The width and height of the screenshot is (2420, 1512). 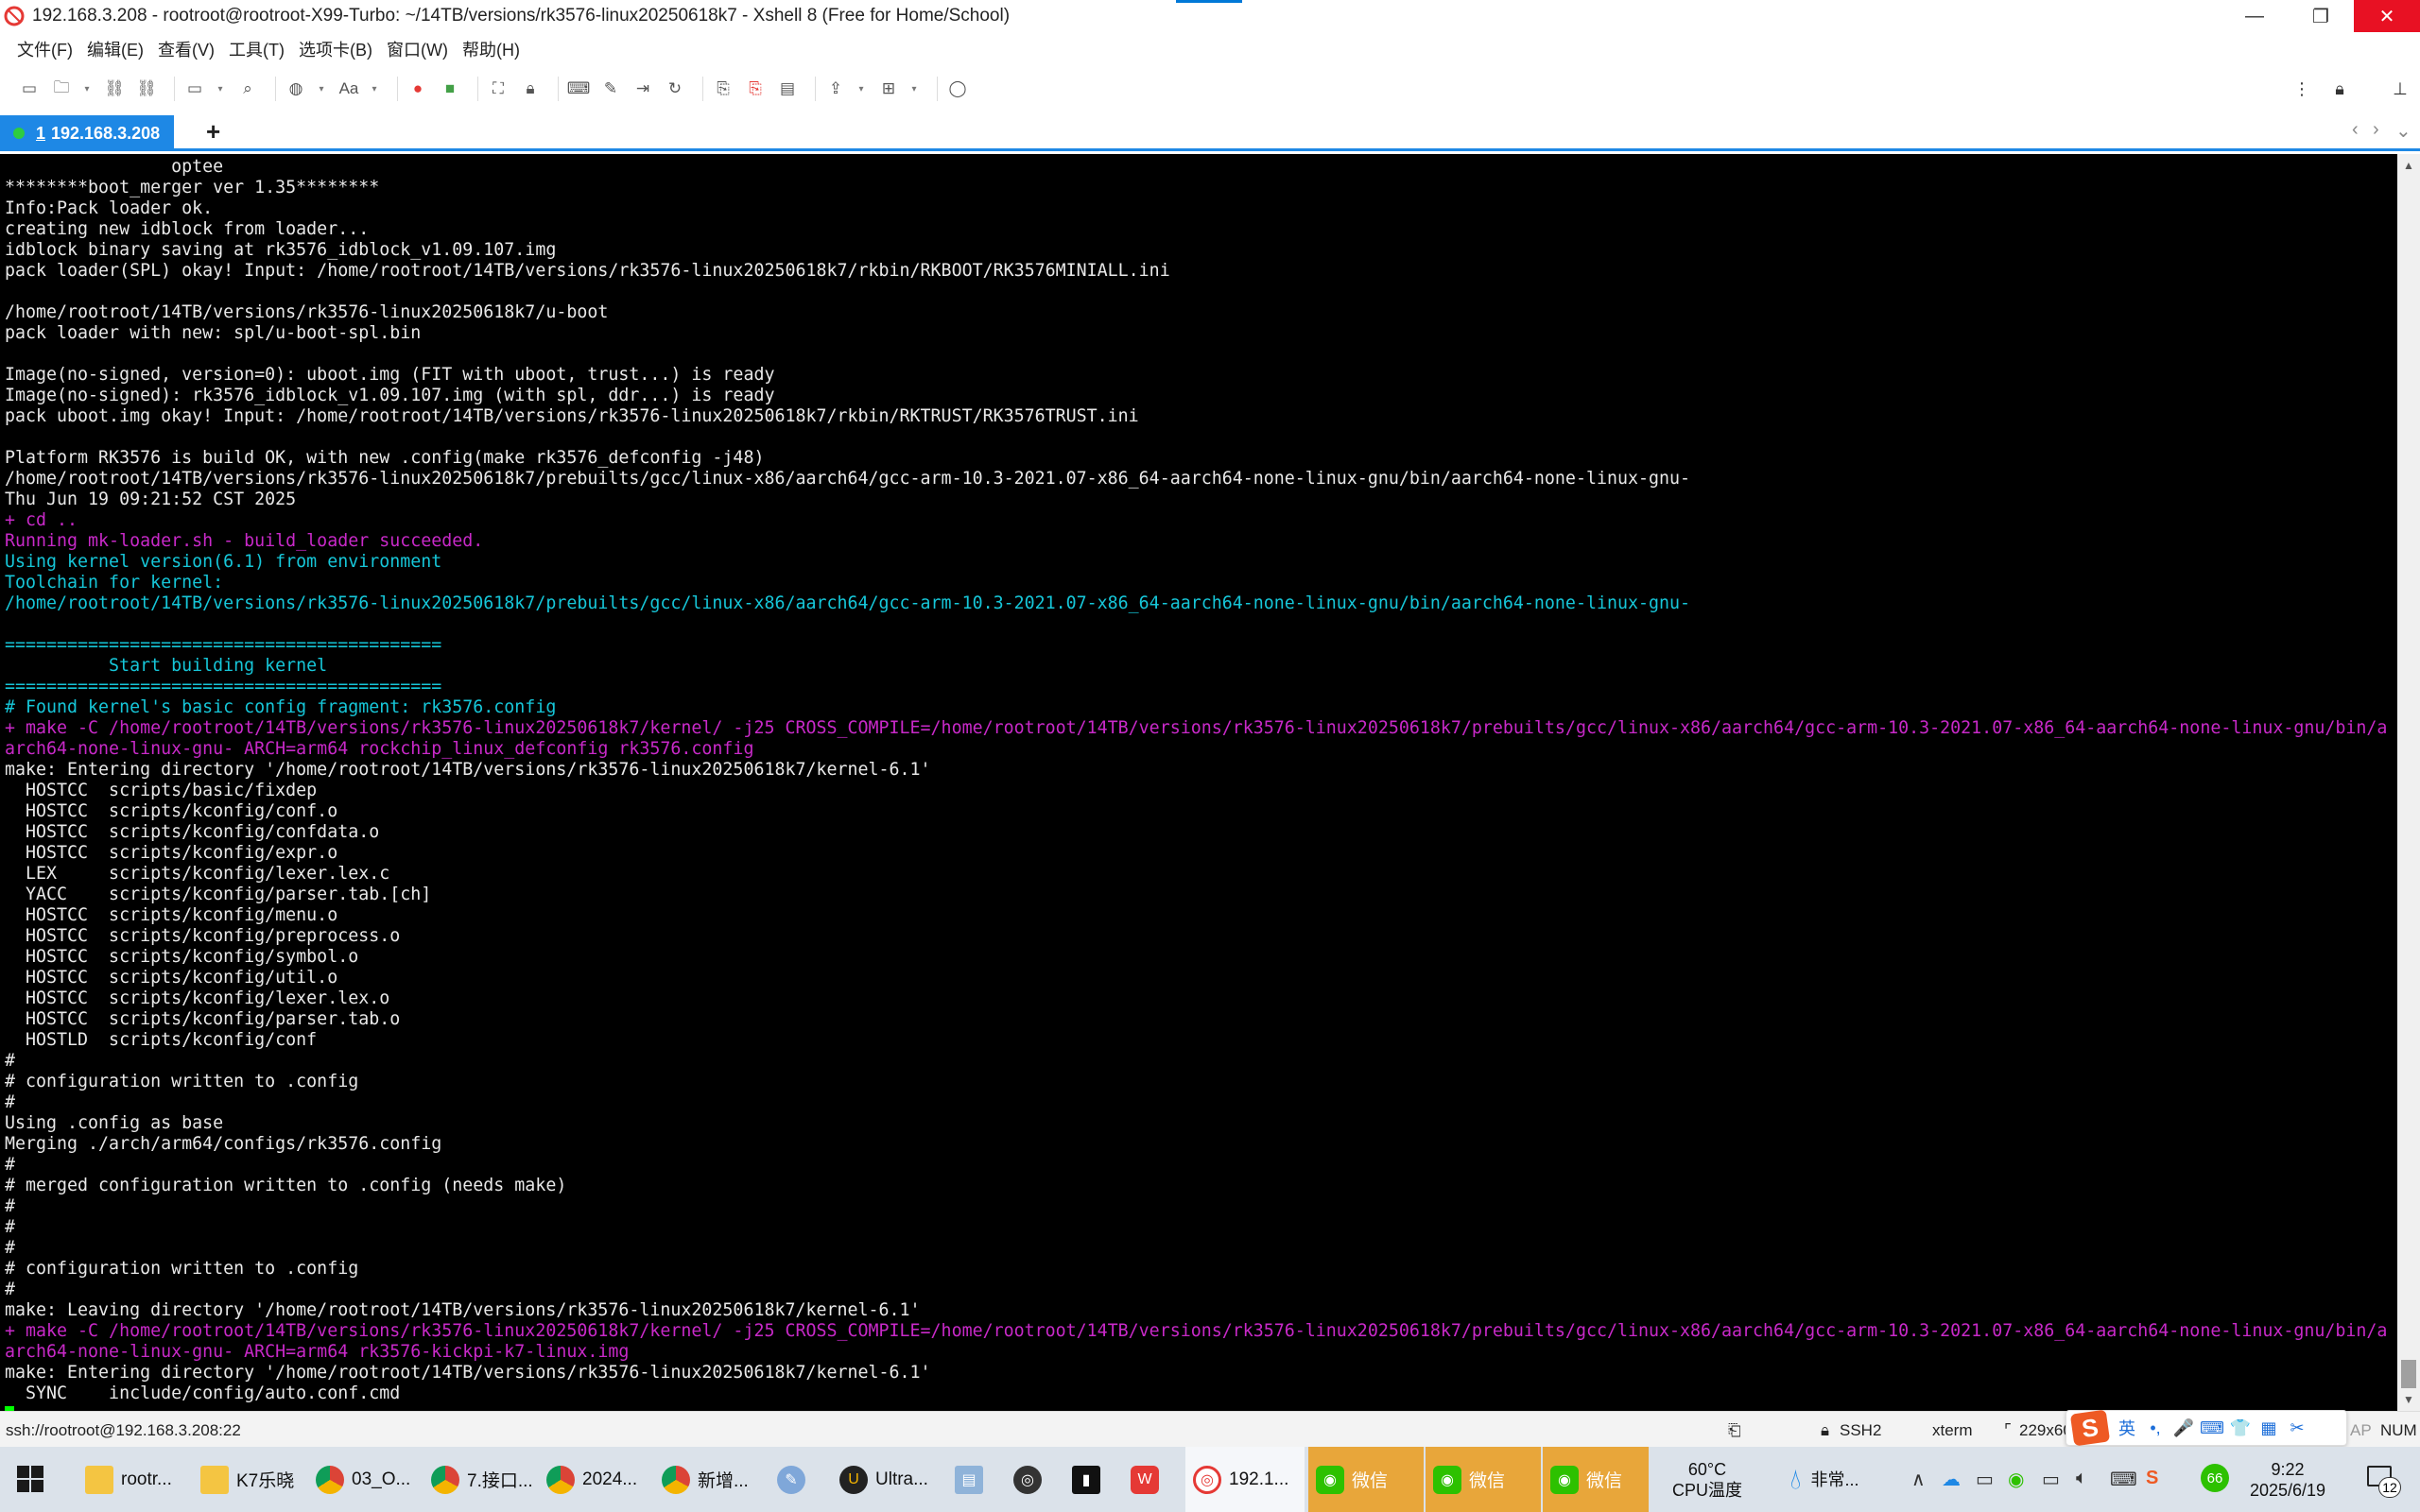 What do you see at coordinates (578, 89) in the screenshot?
I see `keyboard-icon: ⌨` at bounding box center [578, 89].